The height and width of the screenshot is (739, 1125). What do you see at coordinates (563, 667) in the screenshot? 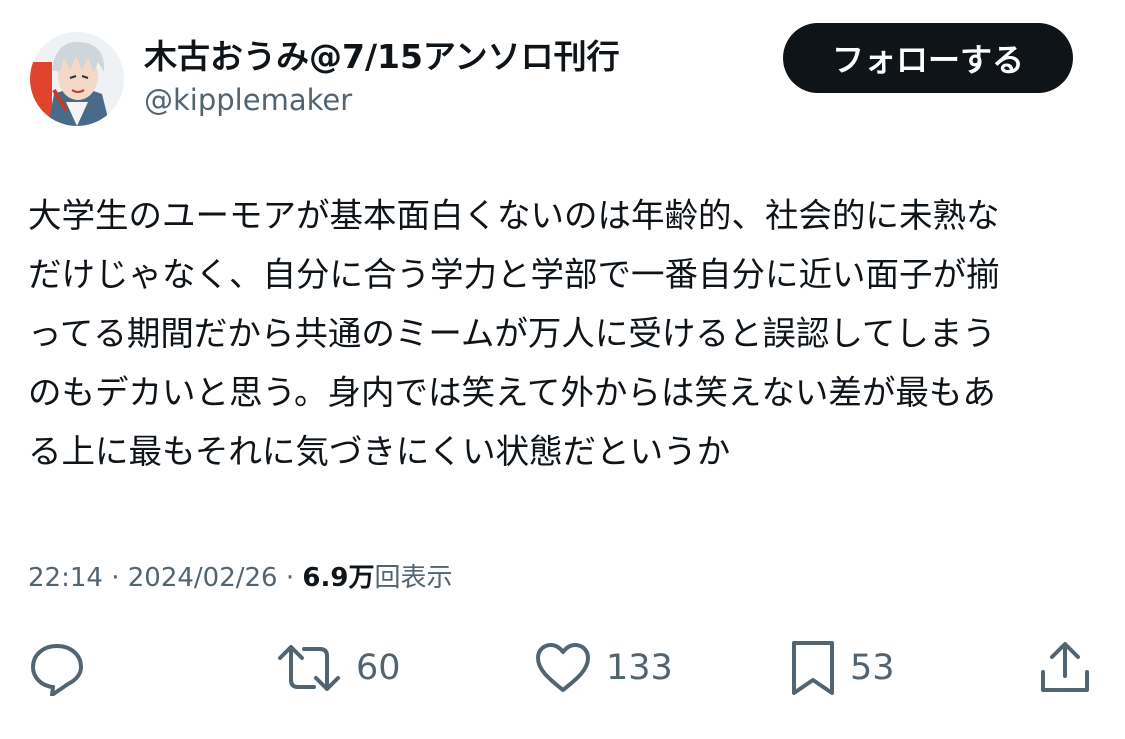
I see `heart-icon` at bounding box center [563, 667].